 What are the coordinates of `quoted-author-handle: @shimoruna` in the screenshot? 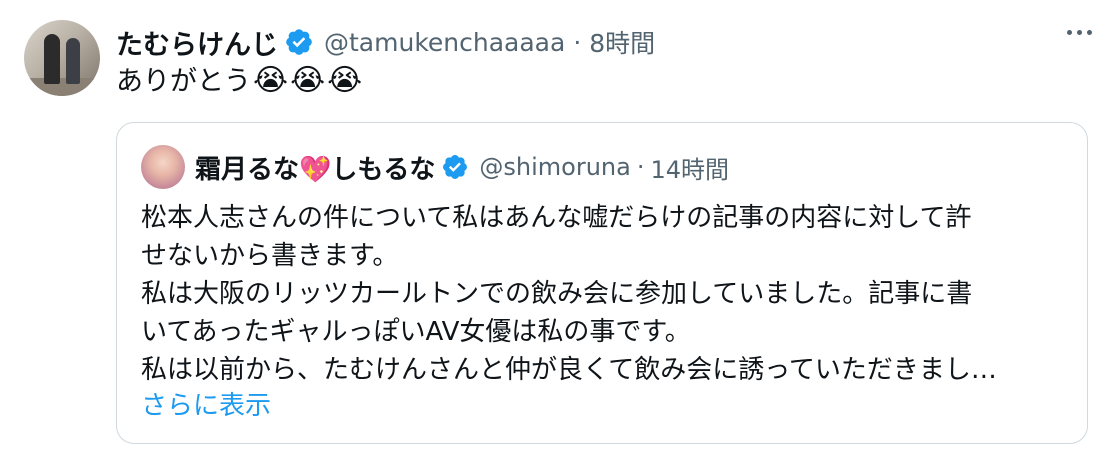 It's located at (554, 167).